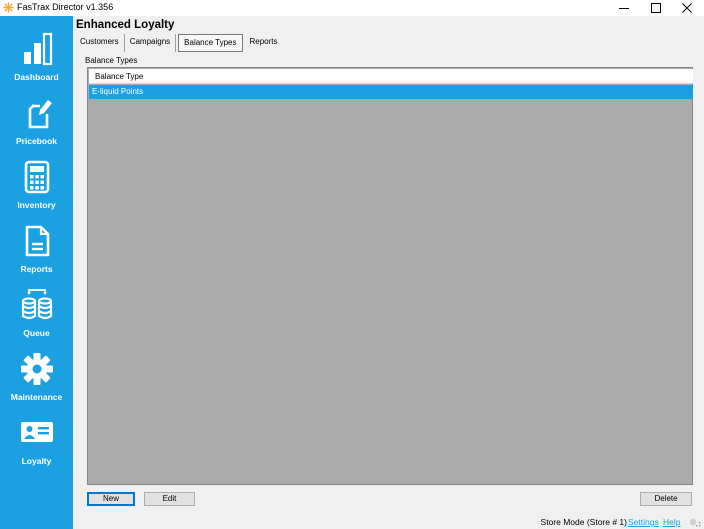  What do you see at coordinates (38, 49) in the screenshot?
I see `bar-chart-icon` at bounding box center [38, 49].